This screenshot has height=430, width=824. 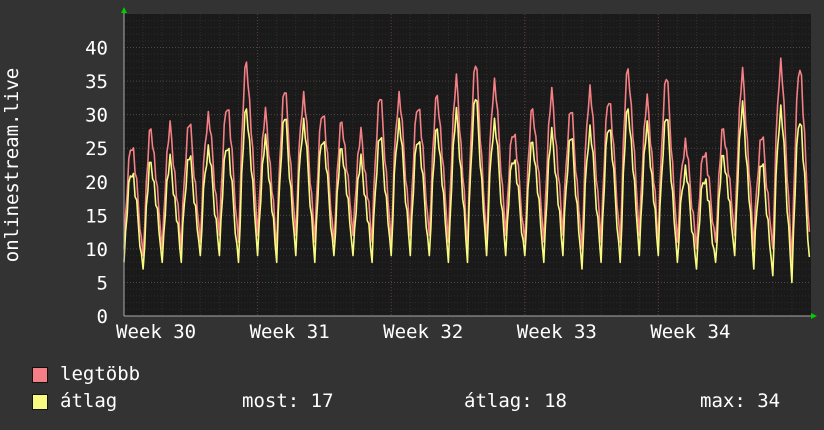 I want to click on x-tick-label: Week 33, so click(x=557, y=332).